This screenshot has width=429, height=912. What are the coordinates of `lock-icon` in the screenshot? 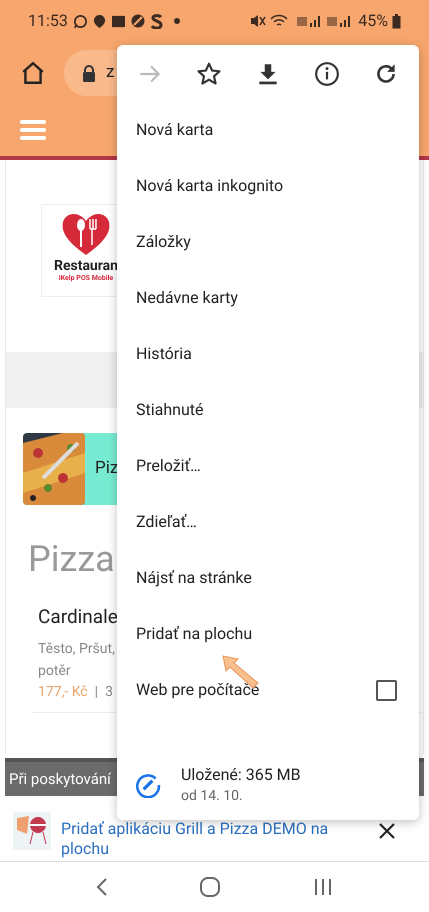 It's located at (89, 73).